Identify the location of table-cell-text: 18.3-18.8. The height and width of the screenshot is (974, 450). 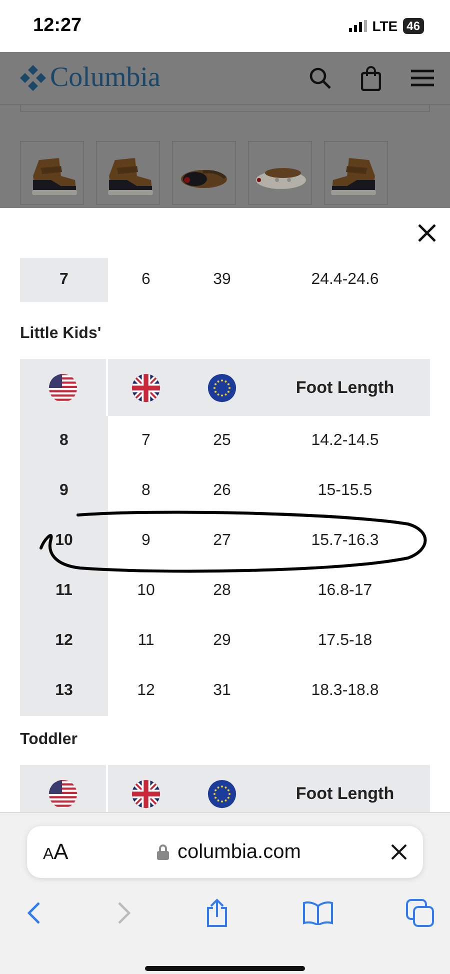
(345, 691).